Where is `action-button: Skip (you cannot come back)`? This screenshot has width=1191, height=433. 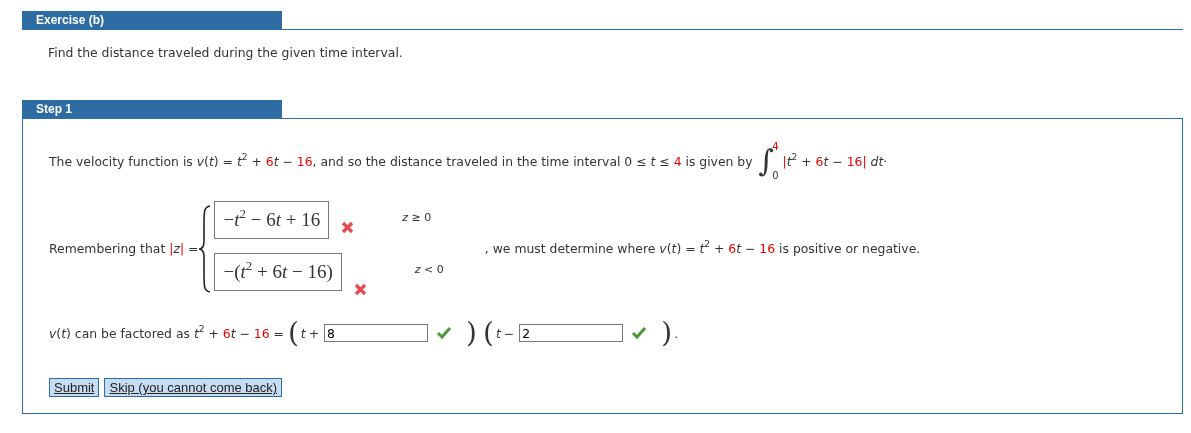 action-button: Skip (you cannot come back) is located at coordinates (193, 387).